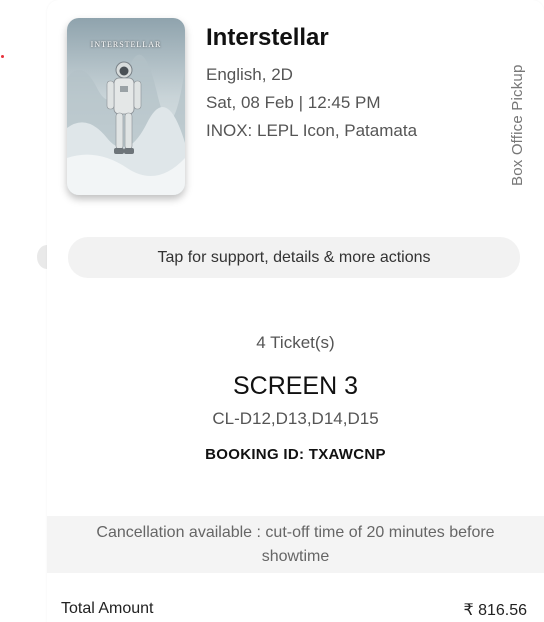 The width and height of the screenshot is (544, 622). What do you see at coordinates (126, 44) in the screenshot?
I see `poster-title-text: INTERSTELLAR` at bounding box center [126, 44].